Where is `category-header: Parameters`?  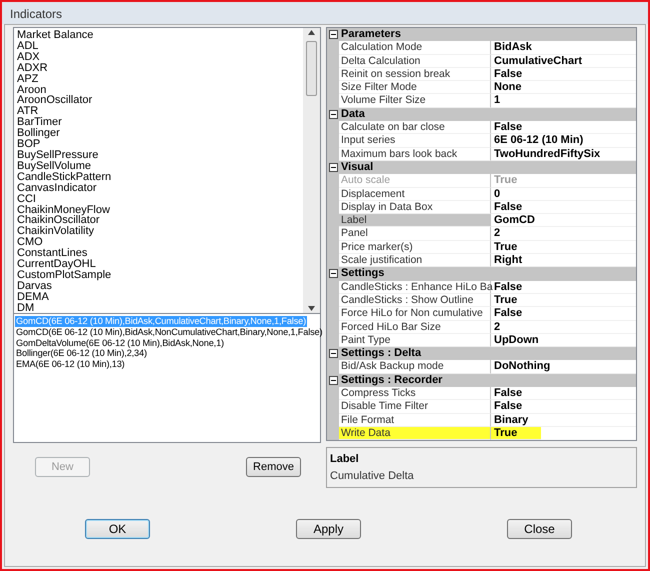
category-header: Parameters is located at coordinates (481, 35).